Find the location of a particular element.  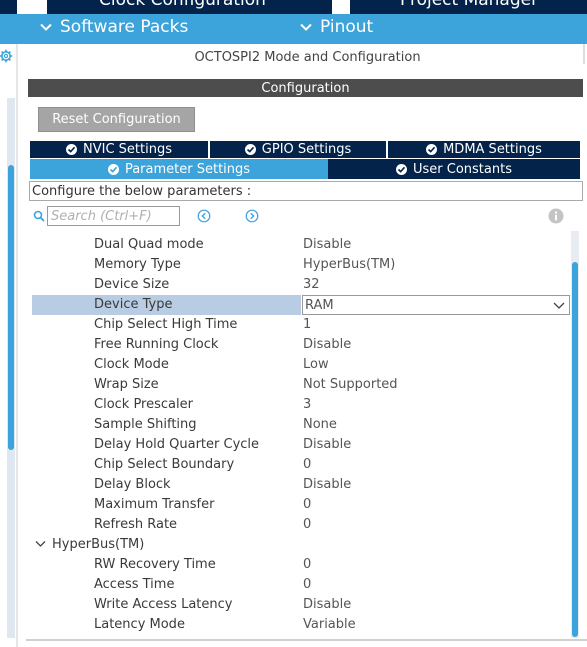

param-row-clock-mode: Clock Mode Low is located at coordinates (299, 365).